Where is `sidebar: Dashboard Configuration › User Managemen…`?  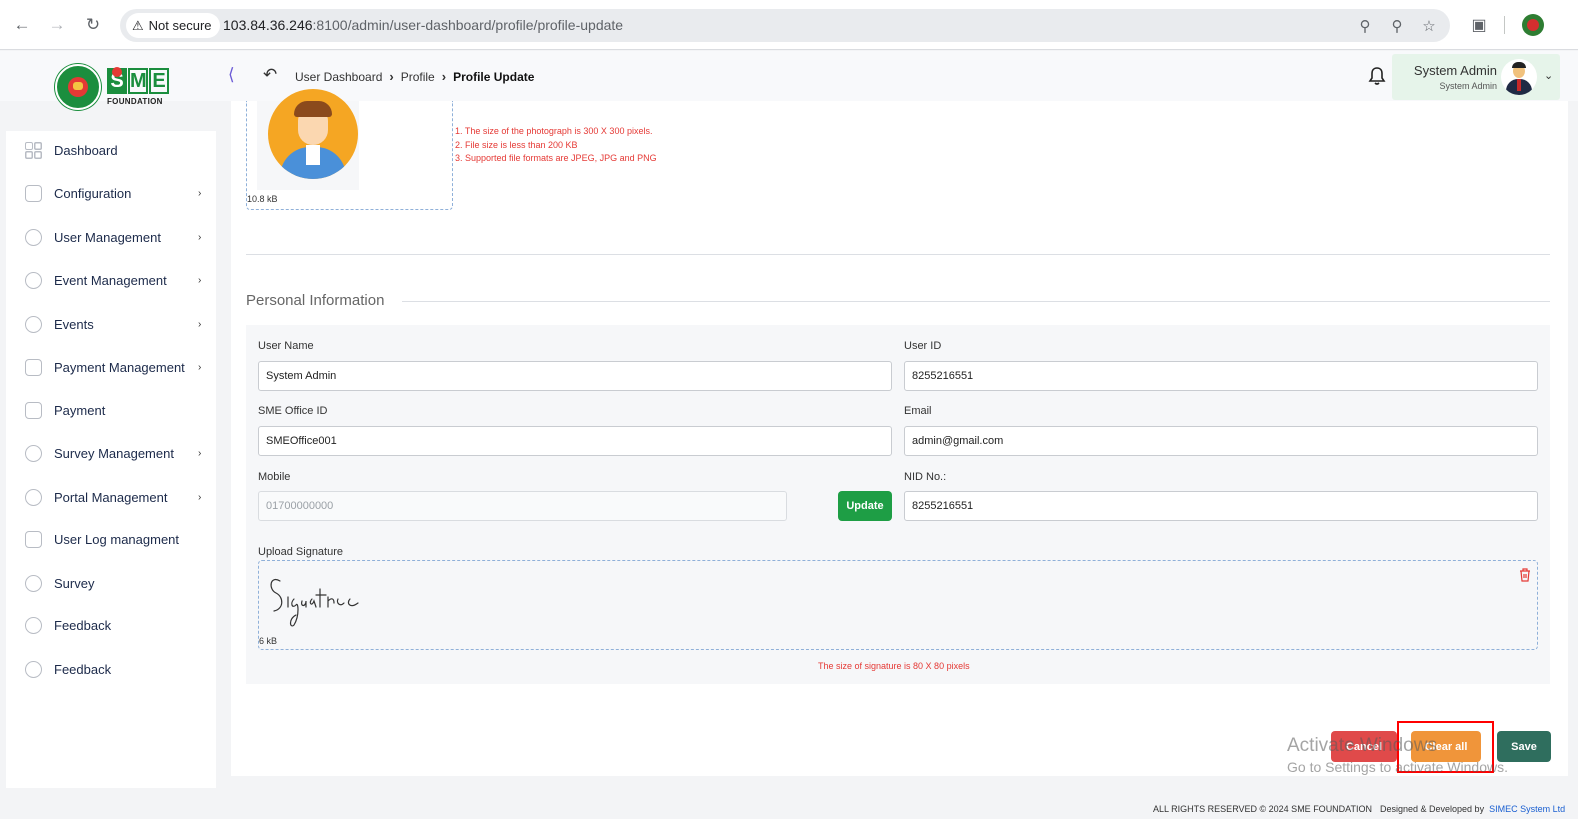
sidebar: Dashboard Configuration › User Managemen… is located at coordinates (111, 459).